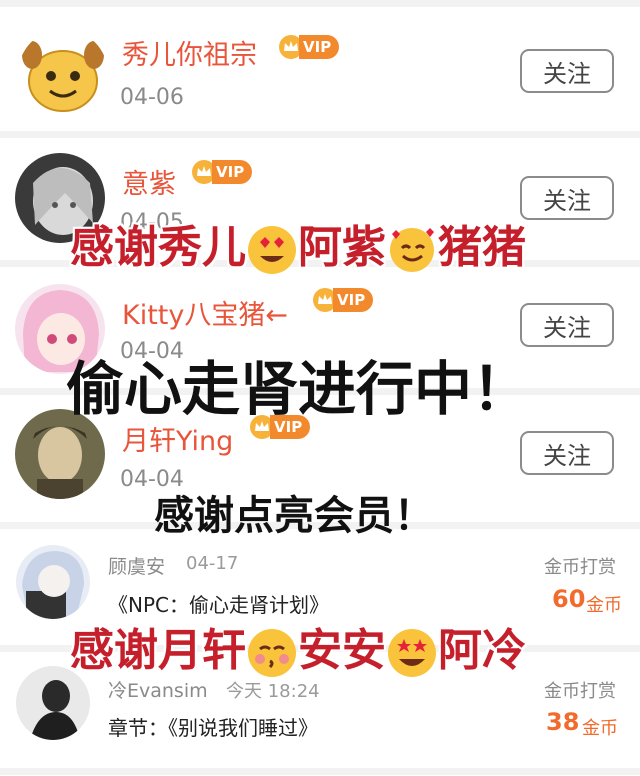 This screenshot has height=776, width=640. What do you see at coordinates (189, 52) in the screenshot?
I see `user-name: 秀儿你祖宗` at bounding box center [189, 52].